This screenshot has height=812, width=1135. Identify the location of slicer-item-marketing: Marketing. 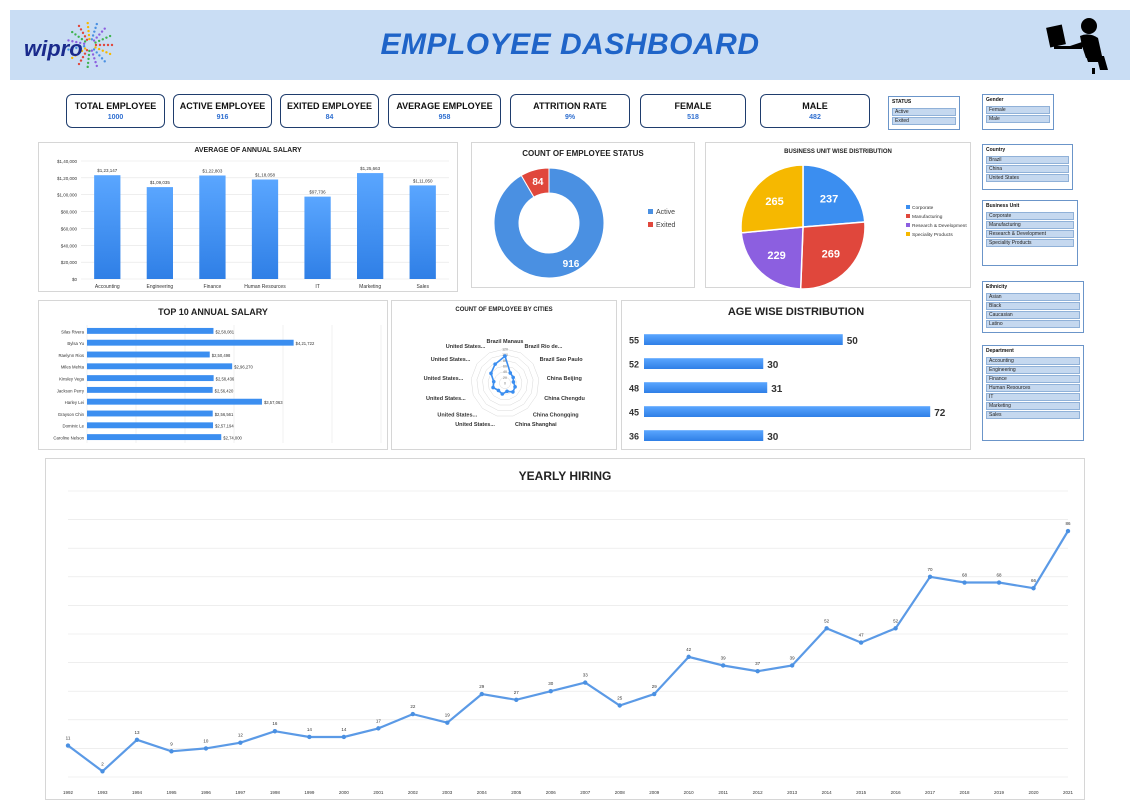
(1033, 406).